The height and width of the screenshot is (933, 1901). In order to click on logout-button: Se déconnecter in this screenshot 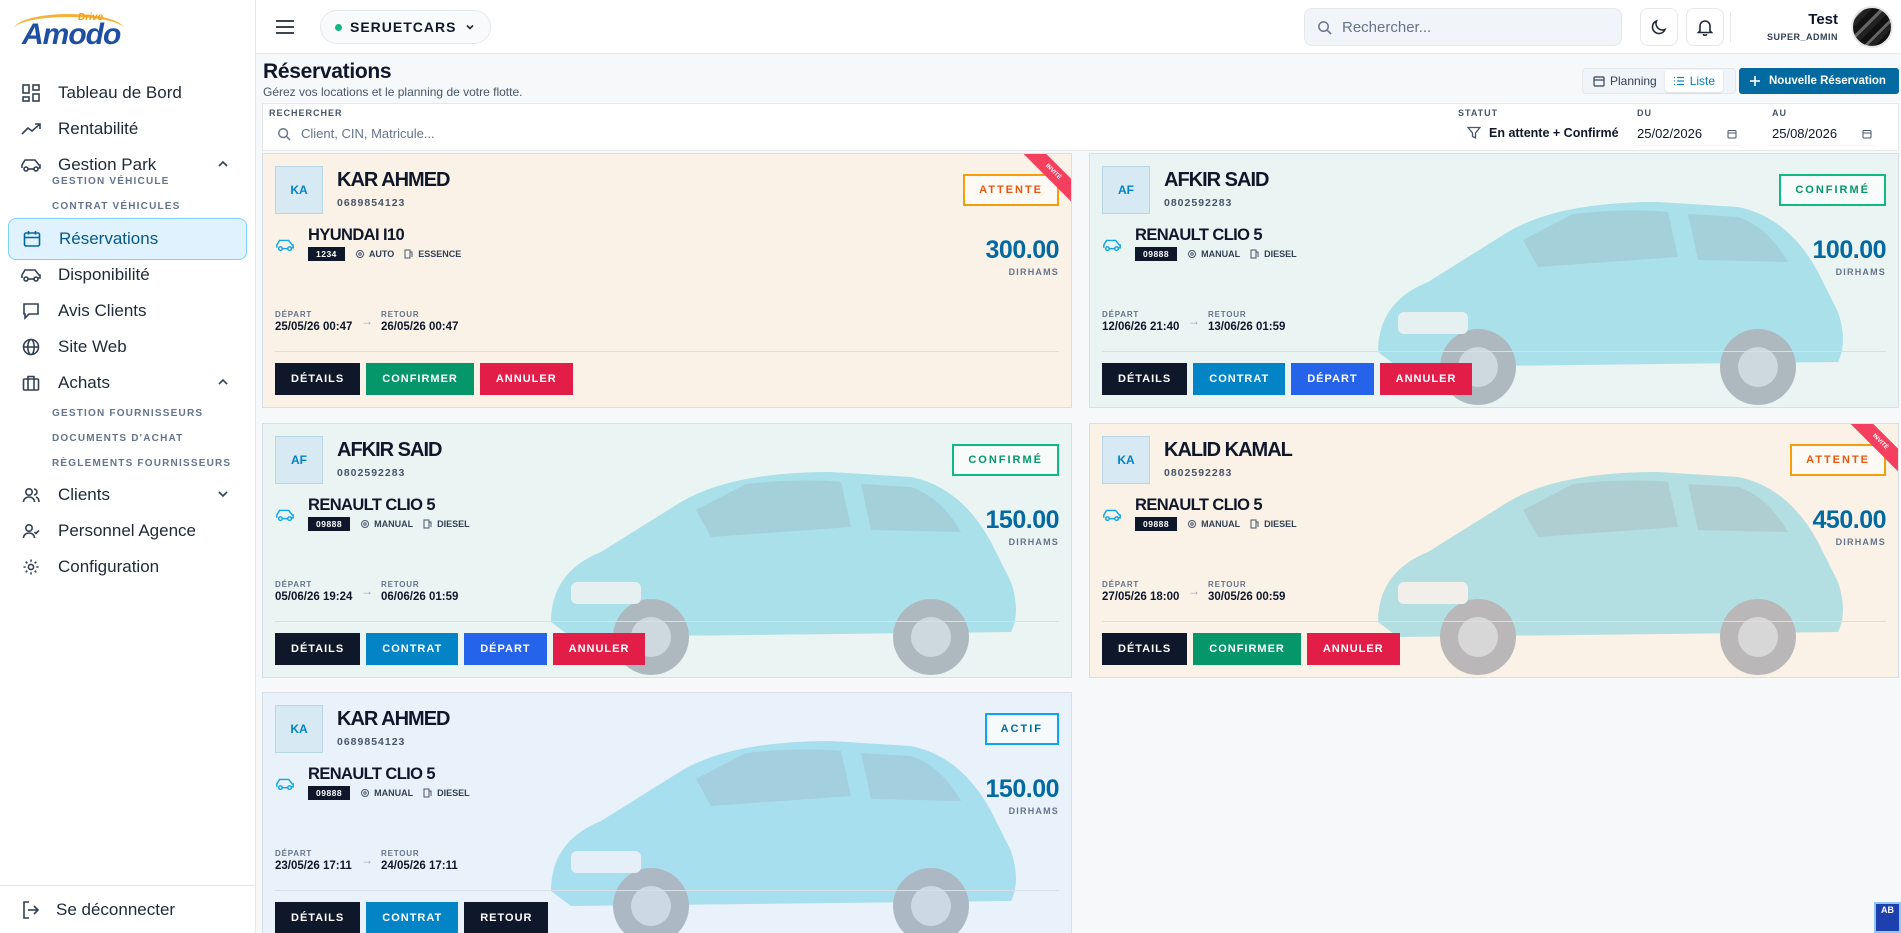, I will do `click(128, 909)`.